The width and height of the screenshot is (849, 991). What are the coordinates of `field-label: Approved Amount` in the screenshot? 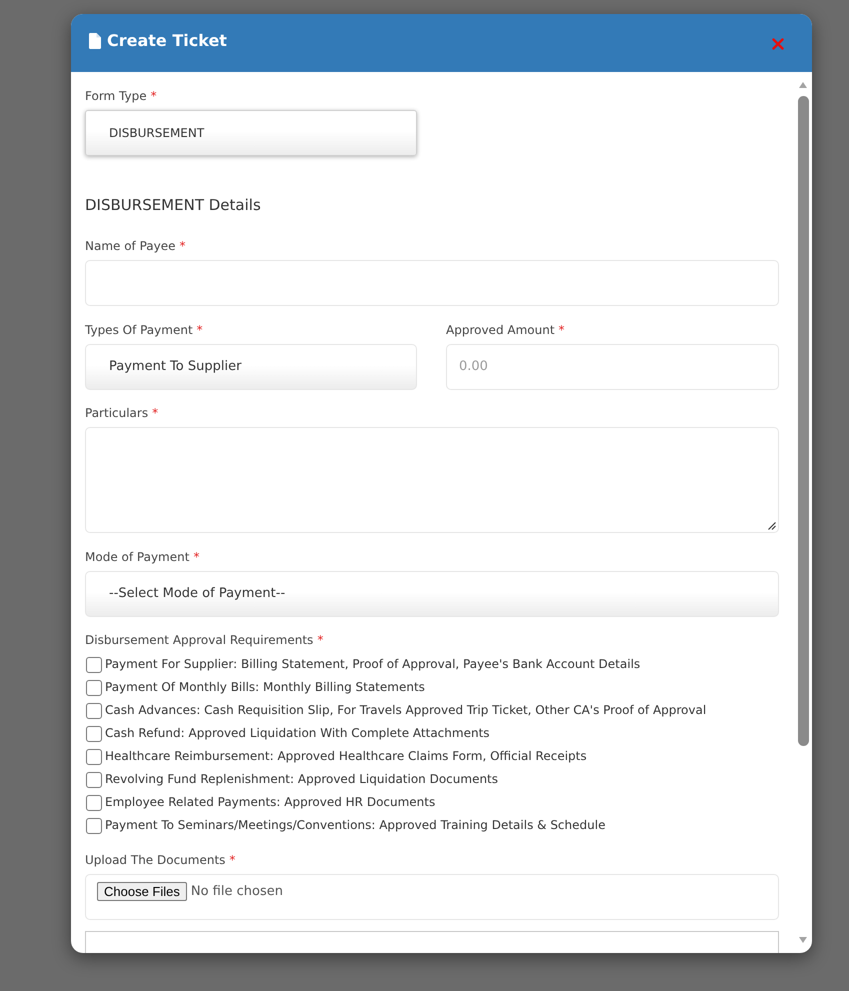 It's located at (500, 330).